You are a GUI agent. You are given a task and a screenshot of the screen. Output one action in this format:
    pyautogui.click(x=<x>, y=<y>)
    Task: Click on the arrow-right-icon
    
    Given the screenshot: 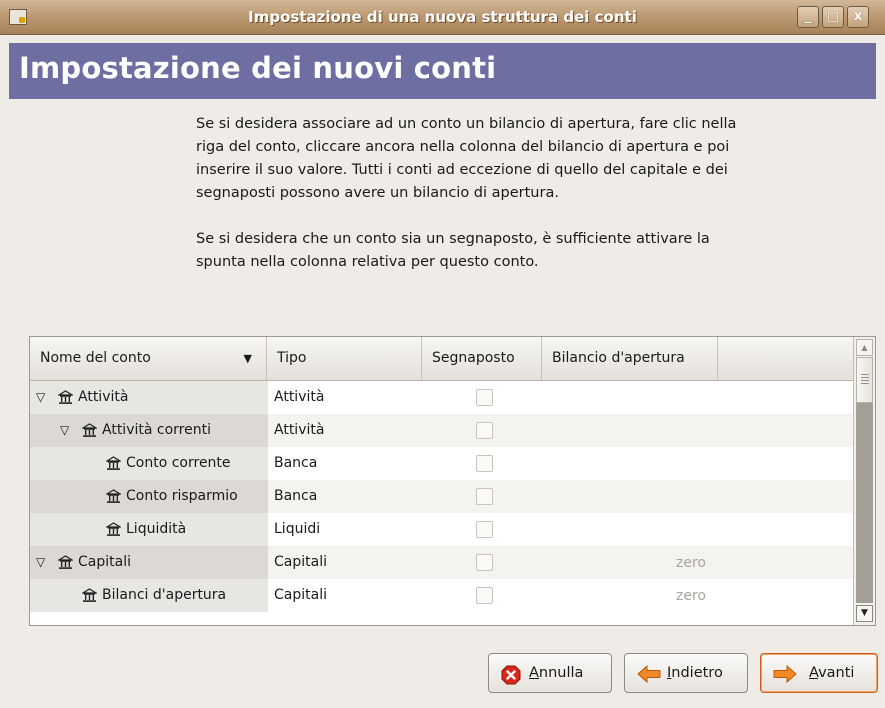 What is the action you would take?
    pyautogui.click(x=785, y=674)
    